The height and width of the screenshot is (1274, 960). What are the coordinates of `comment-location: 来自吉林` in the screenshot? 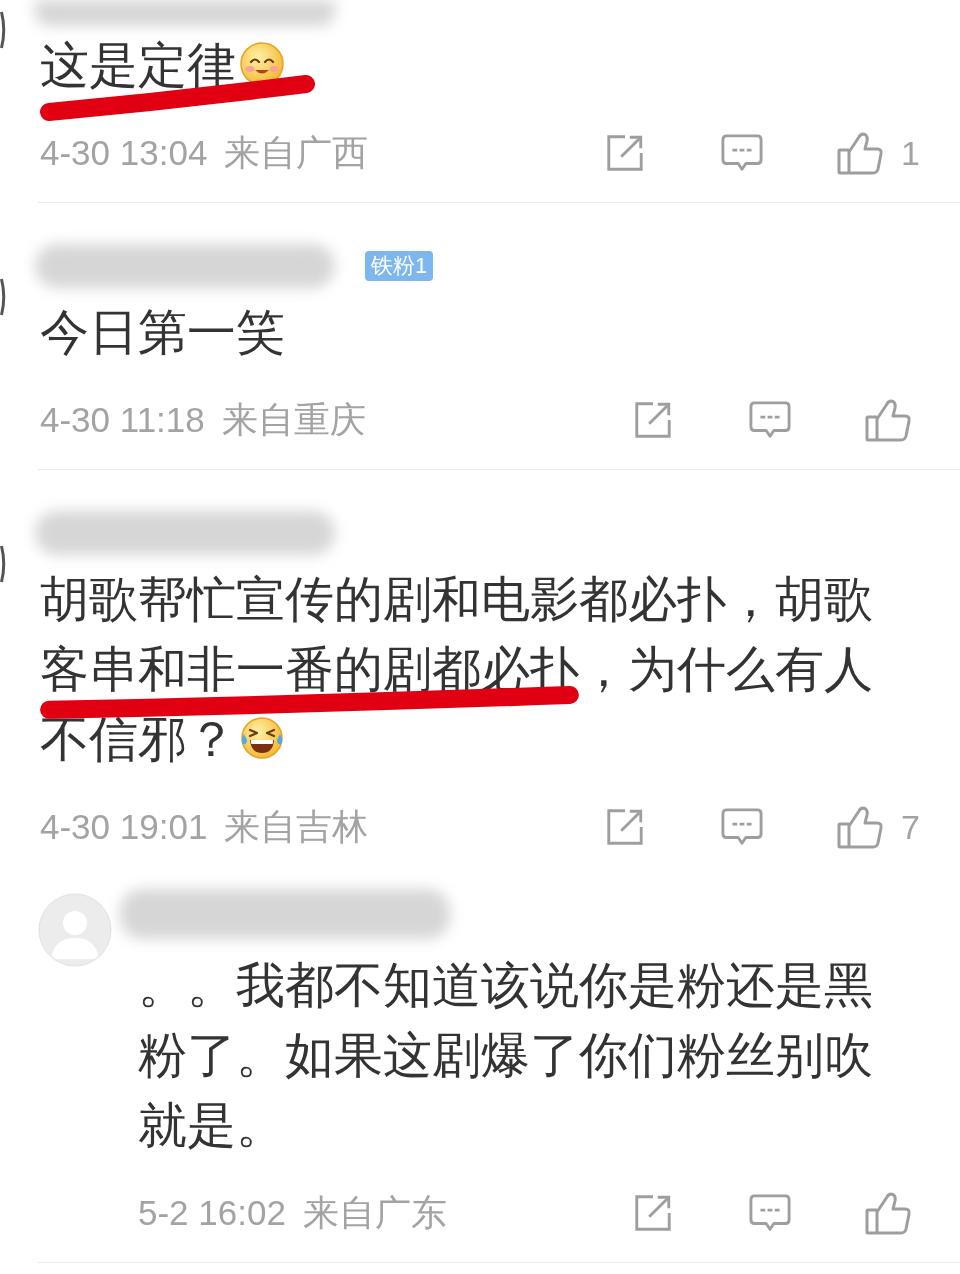 It's located at (296, 827).